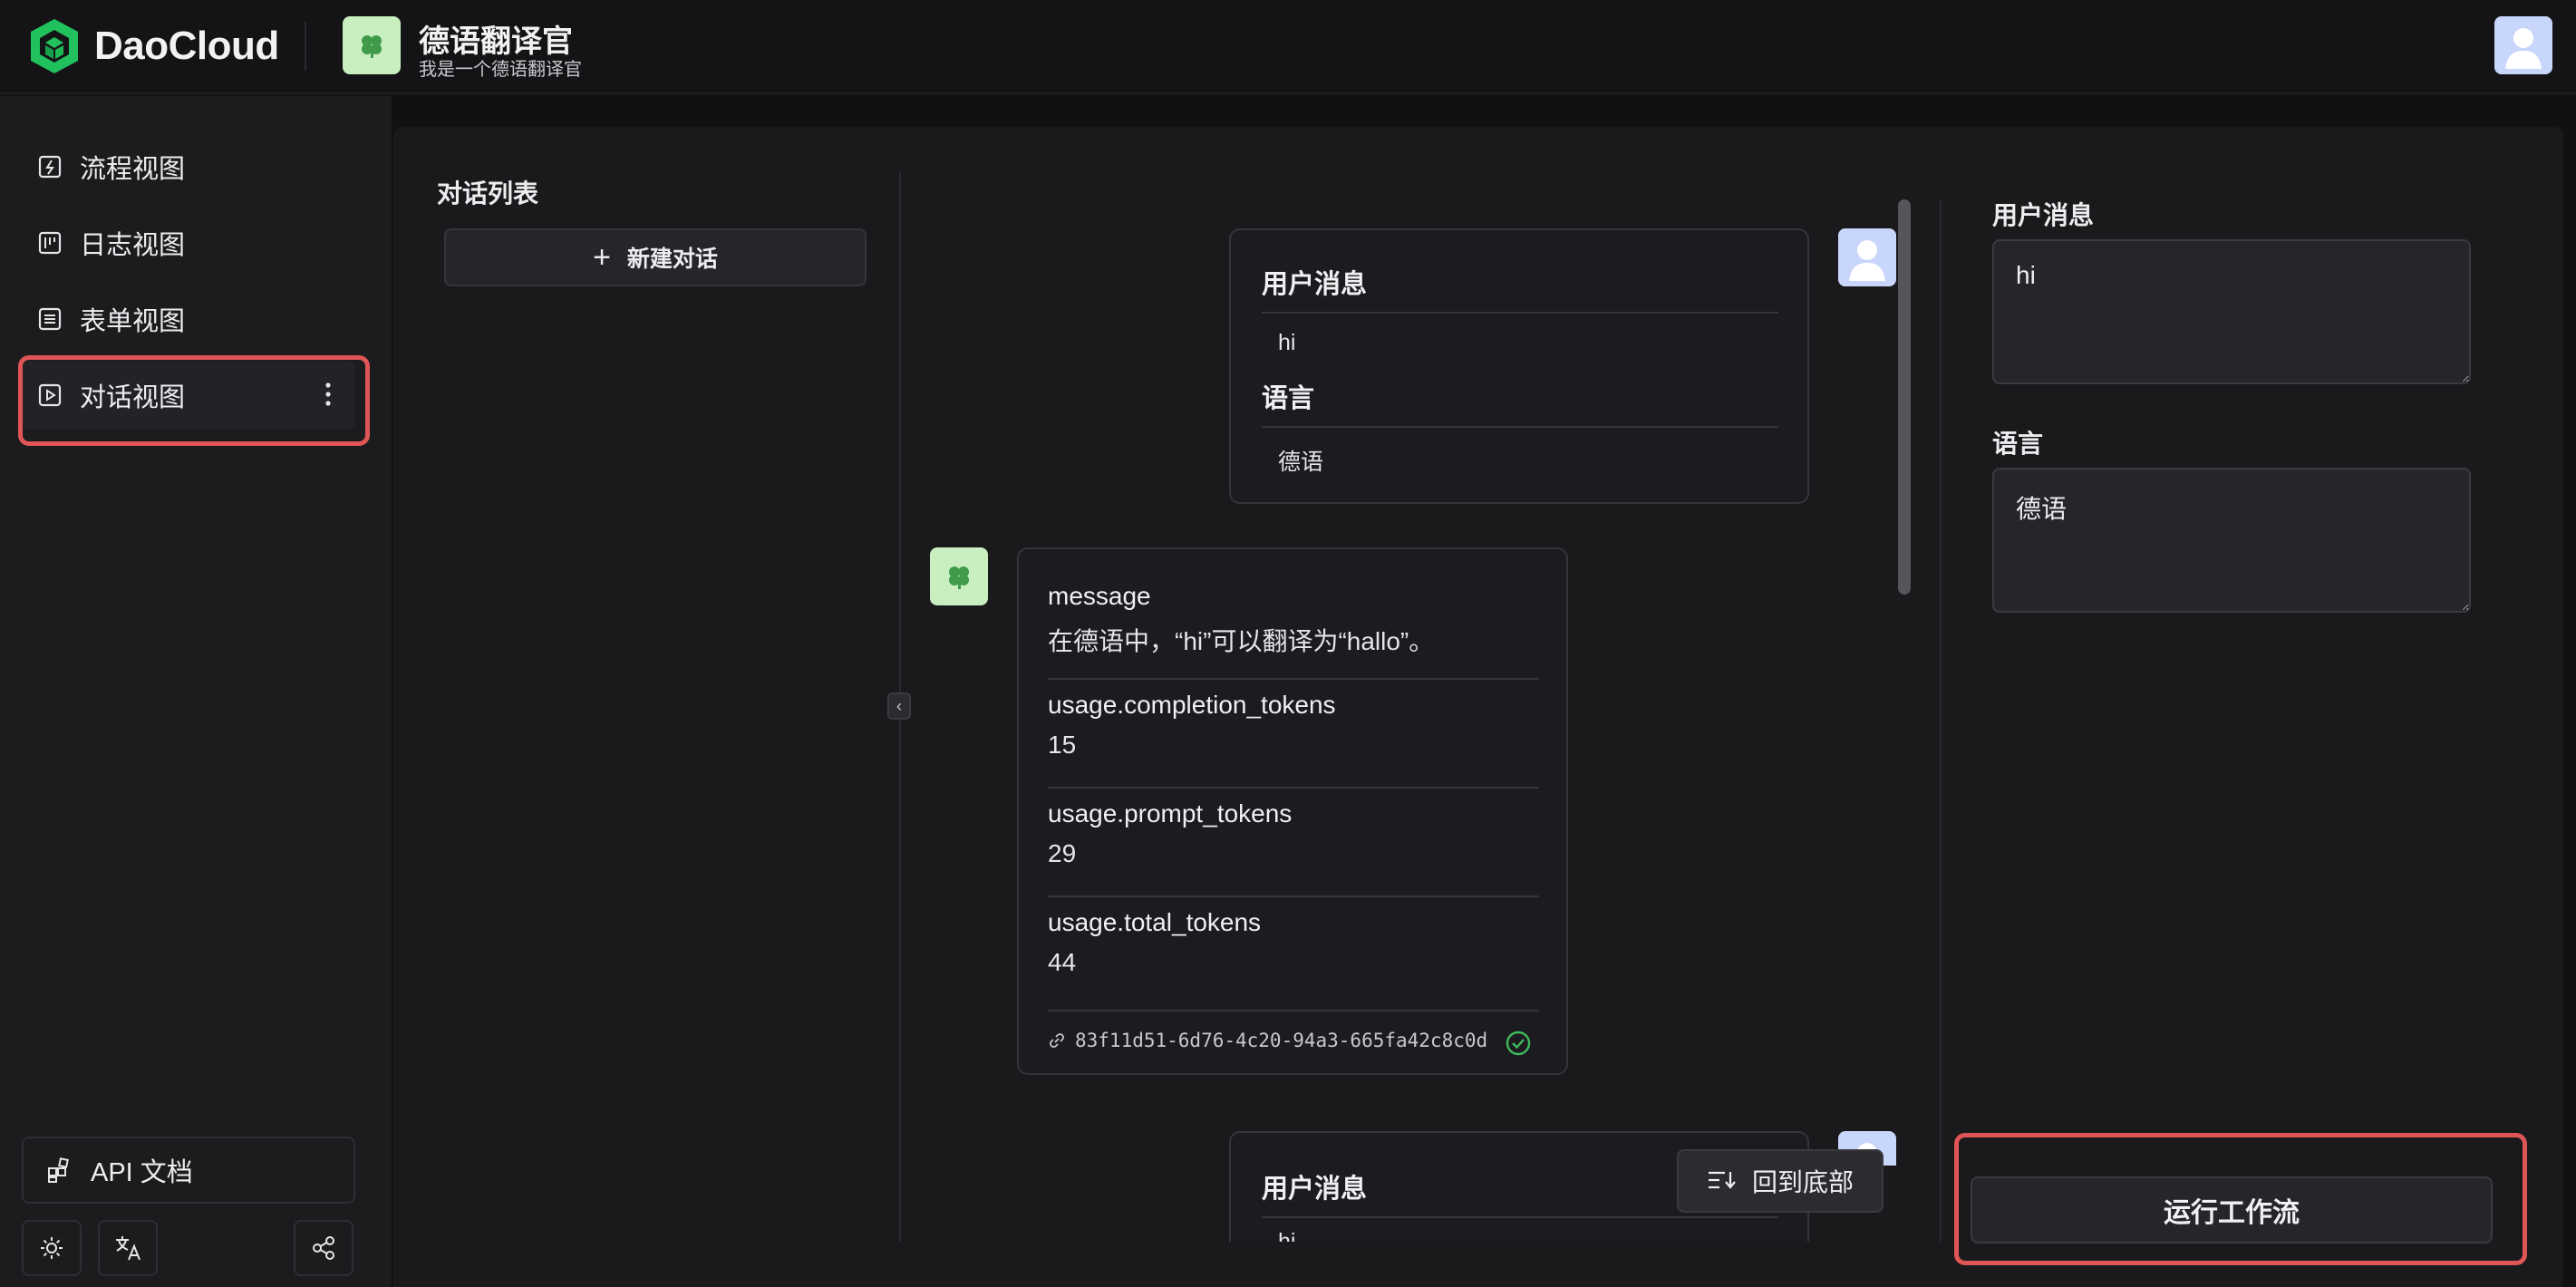 This screenshot has height=1287, width=2576. Describe the element at coordinates (2232, 1213) in the screenshot. I see `run-workflow-label: 运行工作流` at that location.